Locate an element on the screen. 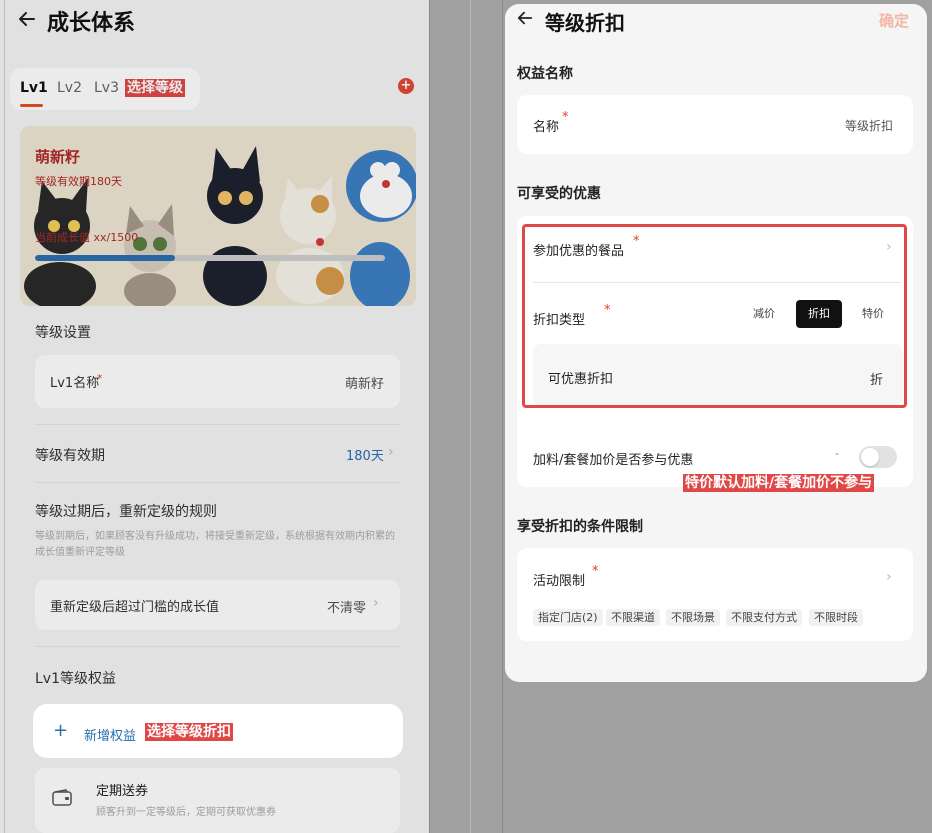 This screenshot has width=932, height=833. banner-progress-bar is located at coordinates (210, 258).